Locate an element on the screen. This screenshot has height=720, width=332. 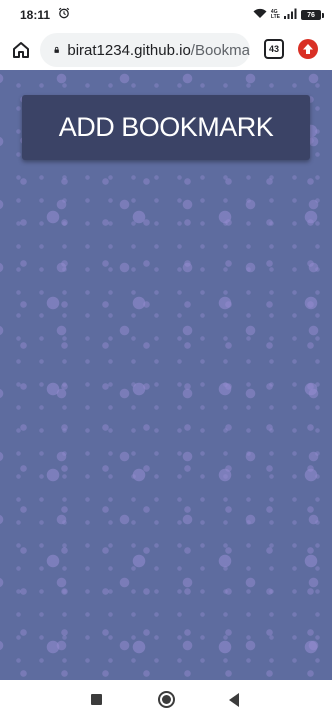
battery-level: 76 is located at coordinates (311, 15).